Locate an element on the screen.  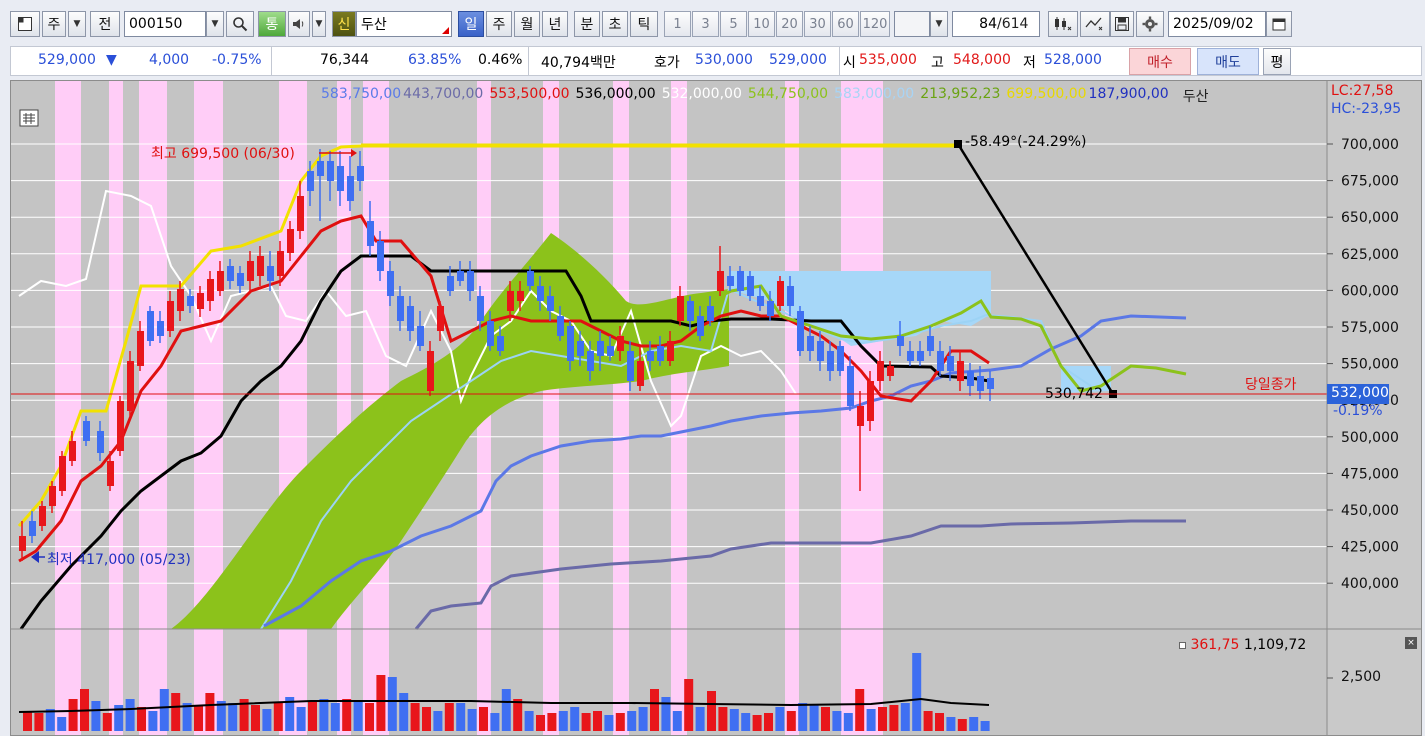
current-price: 529,000 is located at coordinates (67, 60).